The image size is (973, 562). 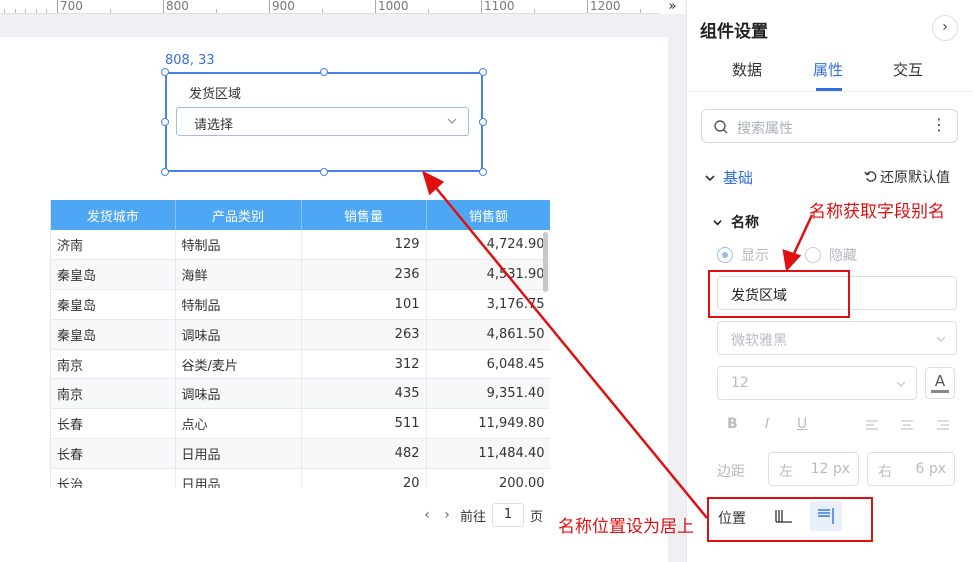 What do you see at coordinates (755, 256) in the screenshot?
I see `radio-show-label: 显示` at bounding box center [755, 256].